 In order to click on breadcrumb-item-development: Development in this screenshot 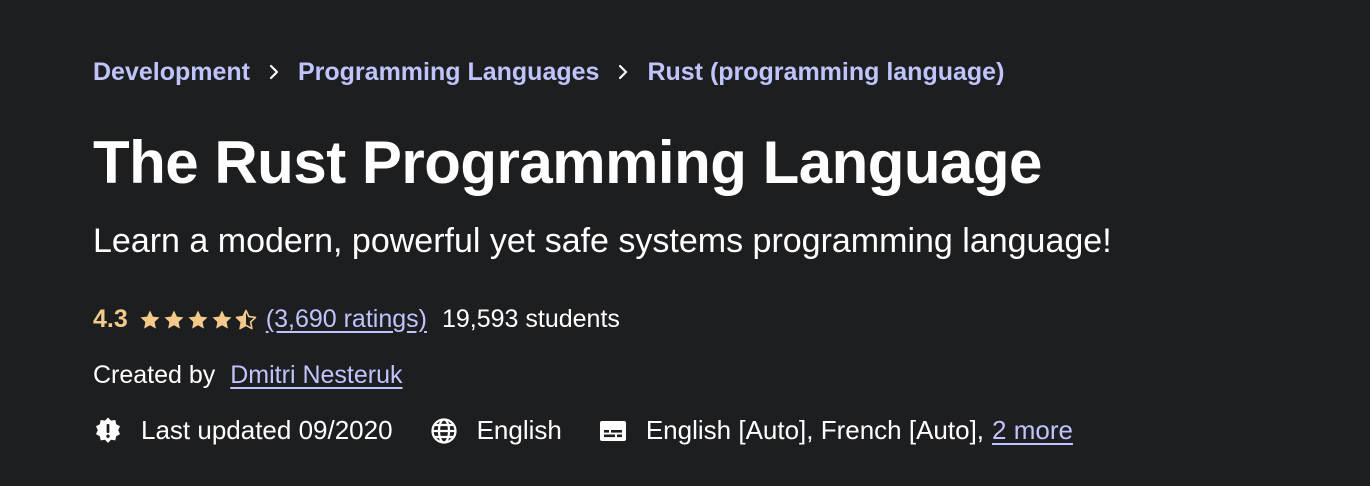, I will do `click(171, 72)`.